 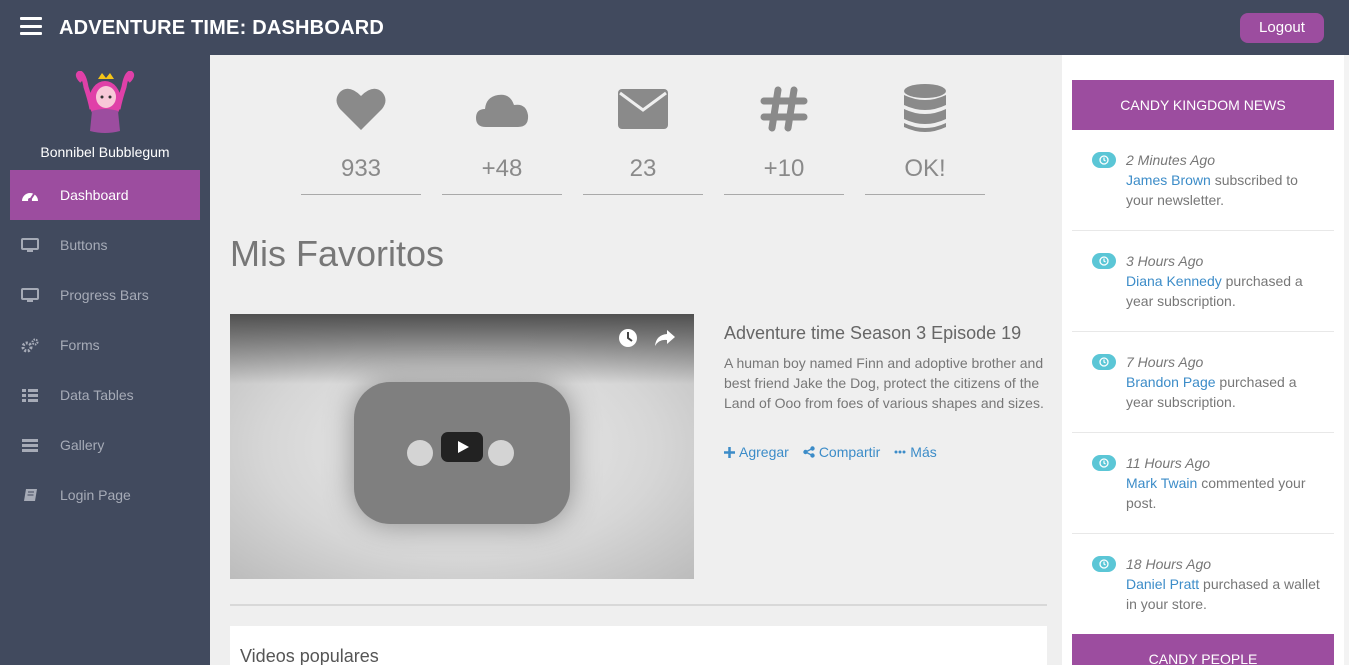 What do you see at coordinates (849, 452) in the screenshot?
I see `share-label: Compartir` at bounding box center [849, 452].